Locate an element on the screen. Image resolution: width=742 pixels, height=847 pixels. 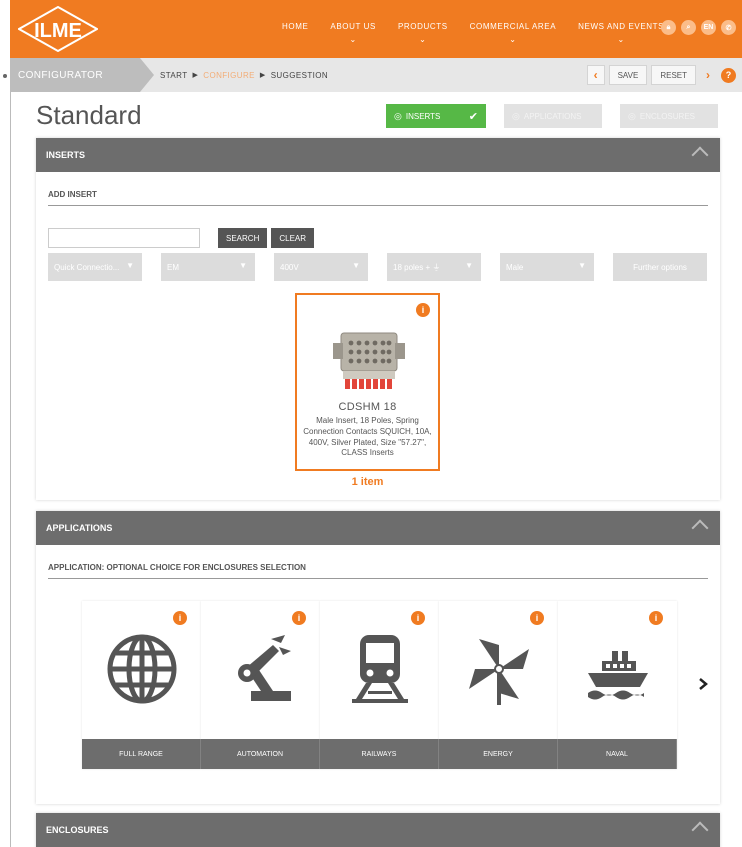
help-icon: ? is located at coordinates (728, 75).